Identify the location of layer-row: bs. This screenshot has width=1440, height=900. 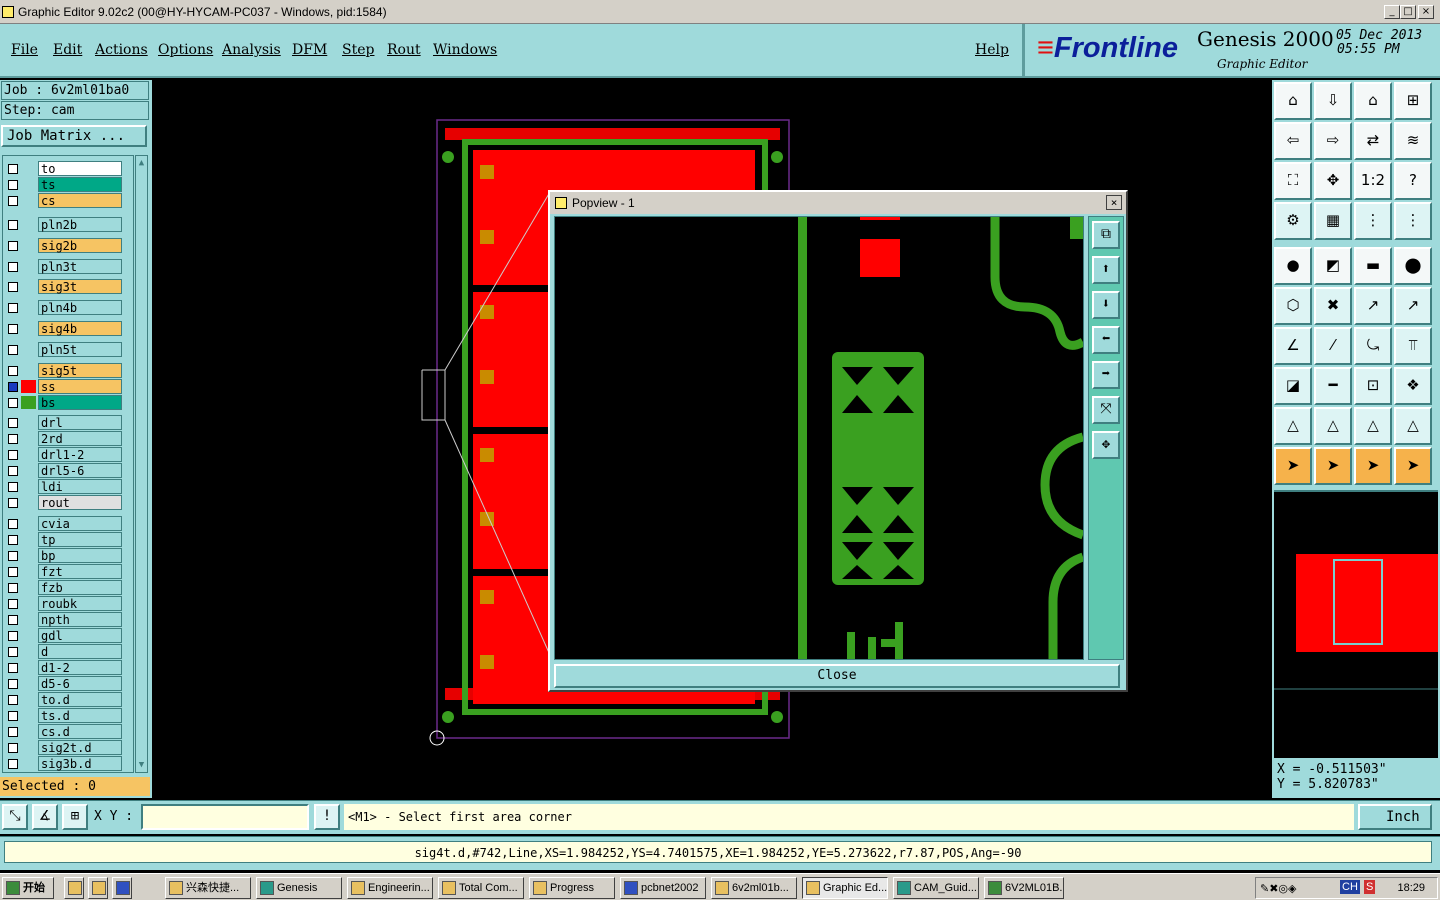
(68, 402).